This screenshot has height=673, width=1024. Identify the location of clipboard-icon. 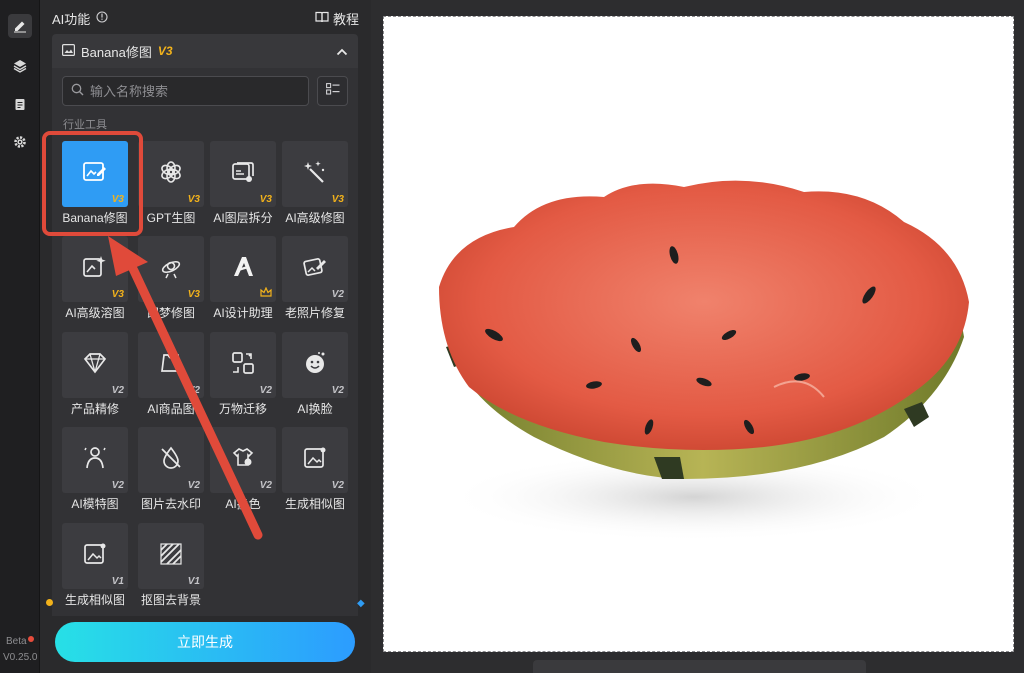
(20, 104).